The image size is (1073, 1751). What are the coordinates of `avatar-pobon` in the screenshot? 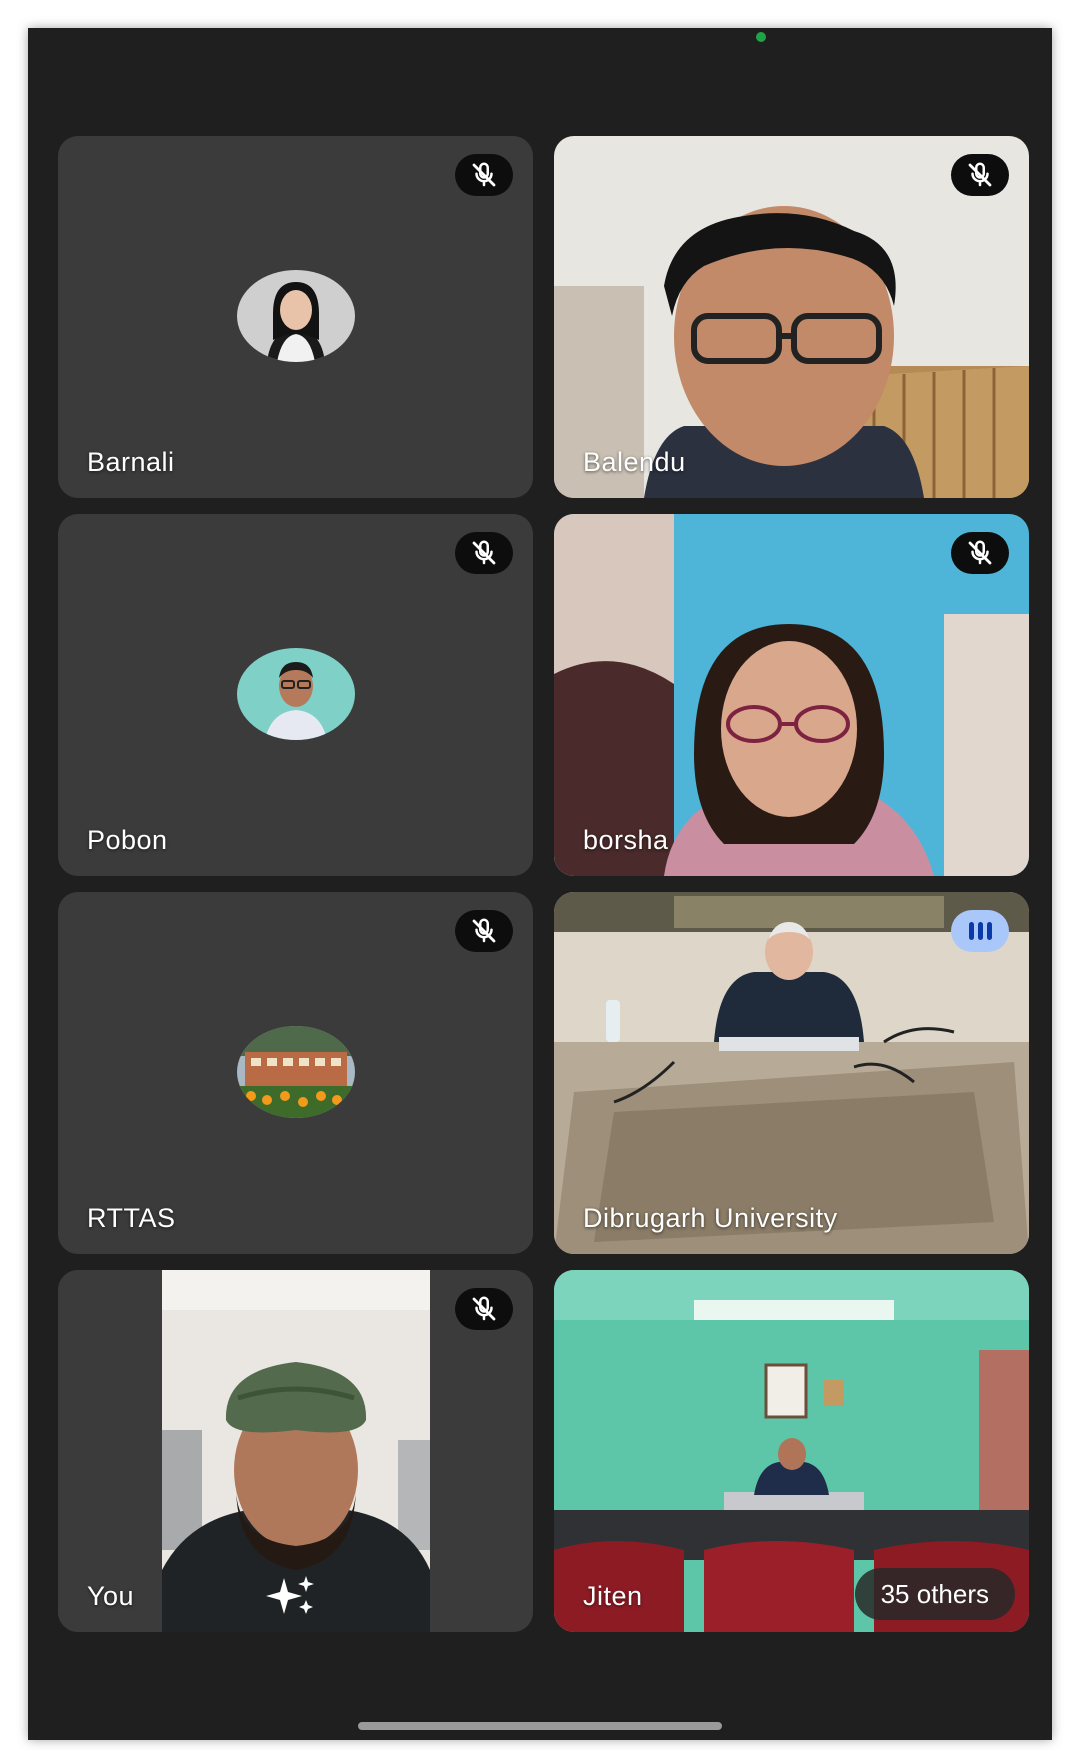 It's located at (295, 694).